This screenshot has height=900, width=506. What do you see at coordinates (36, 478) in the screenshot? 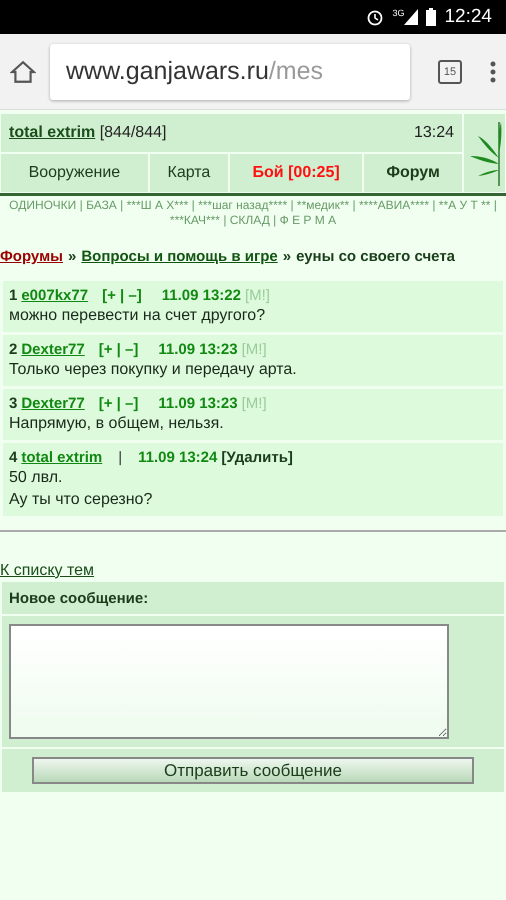
I see `post-text: 50 лвл.` at bounding box center [36, 478].